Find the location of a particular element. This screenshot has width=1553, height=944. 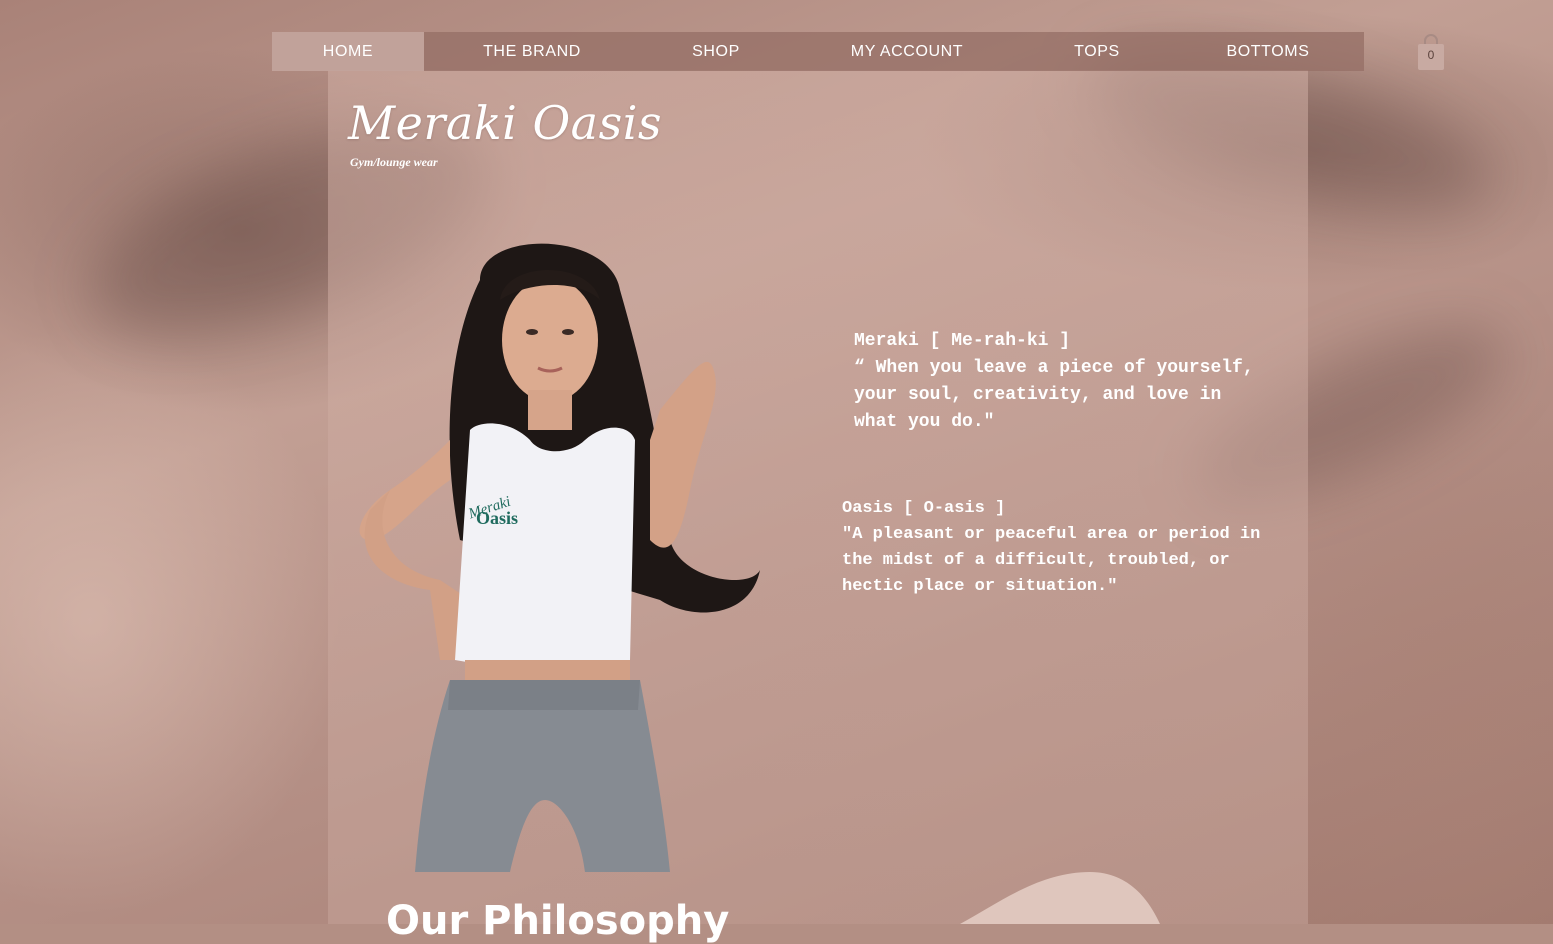

definition-term: Oasis [ O-asis ] is located at coordinates (924, 508).